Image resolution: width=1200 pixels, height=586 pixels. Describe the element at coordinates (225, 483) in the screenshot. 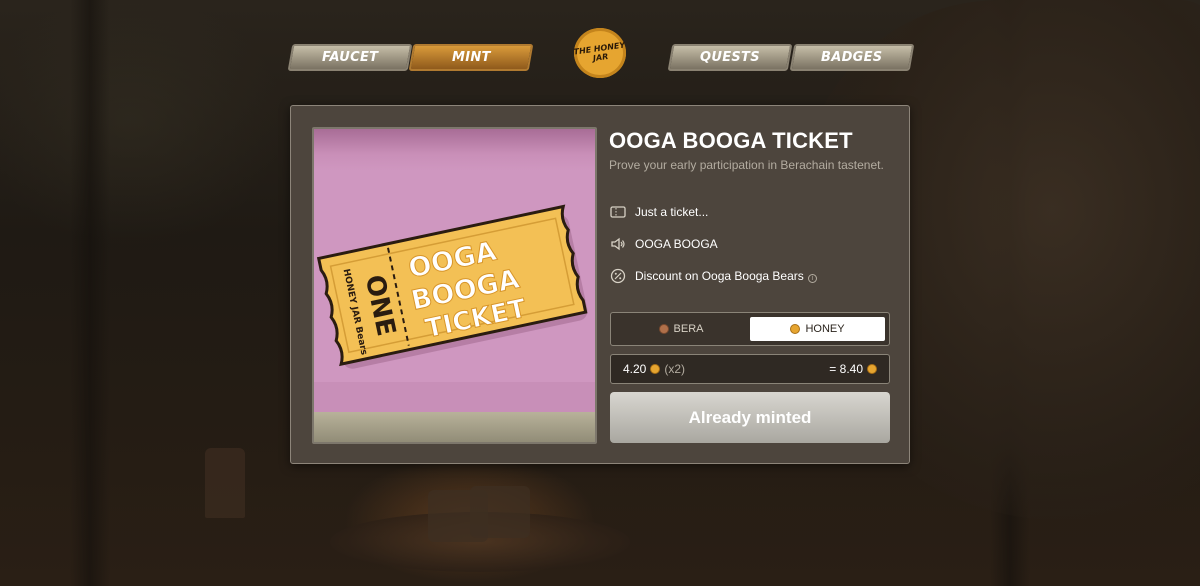

I see `background-lantern` at that location.